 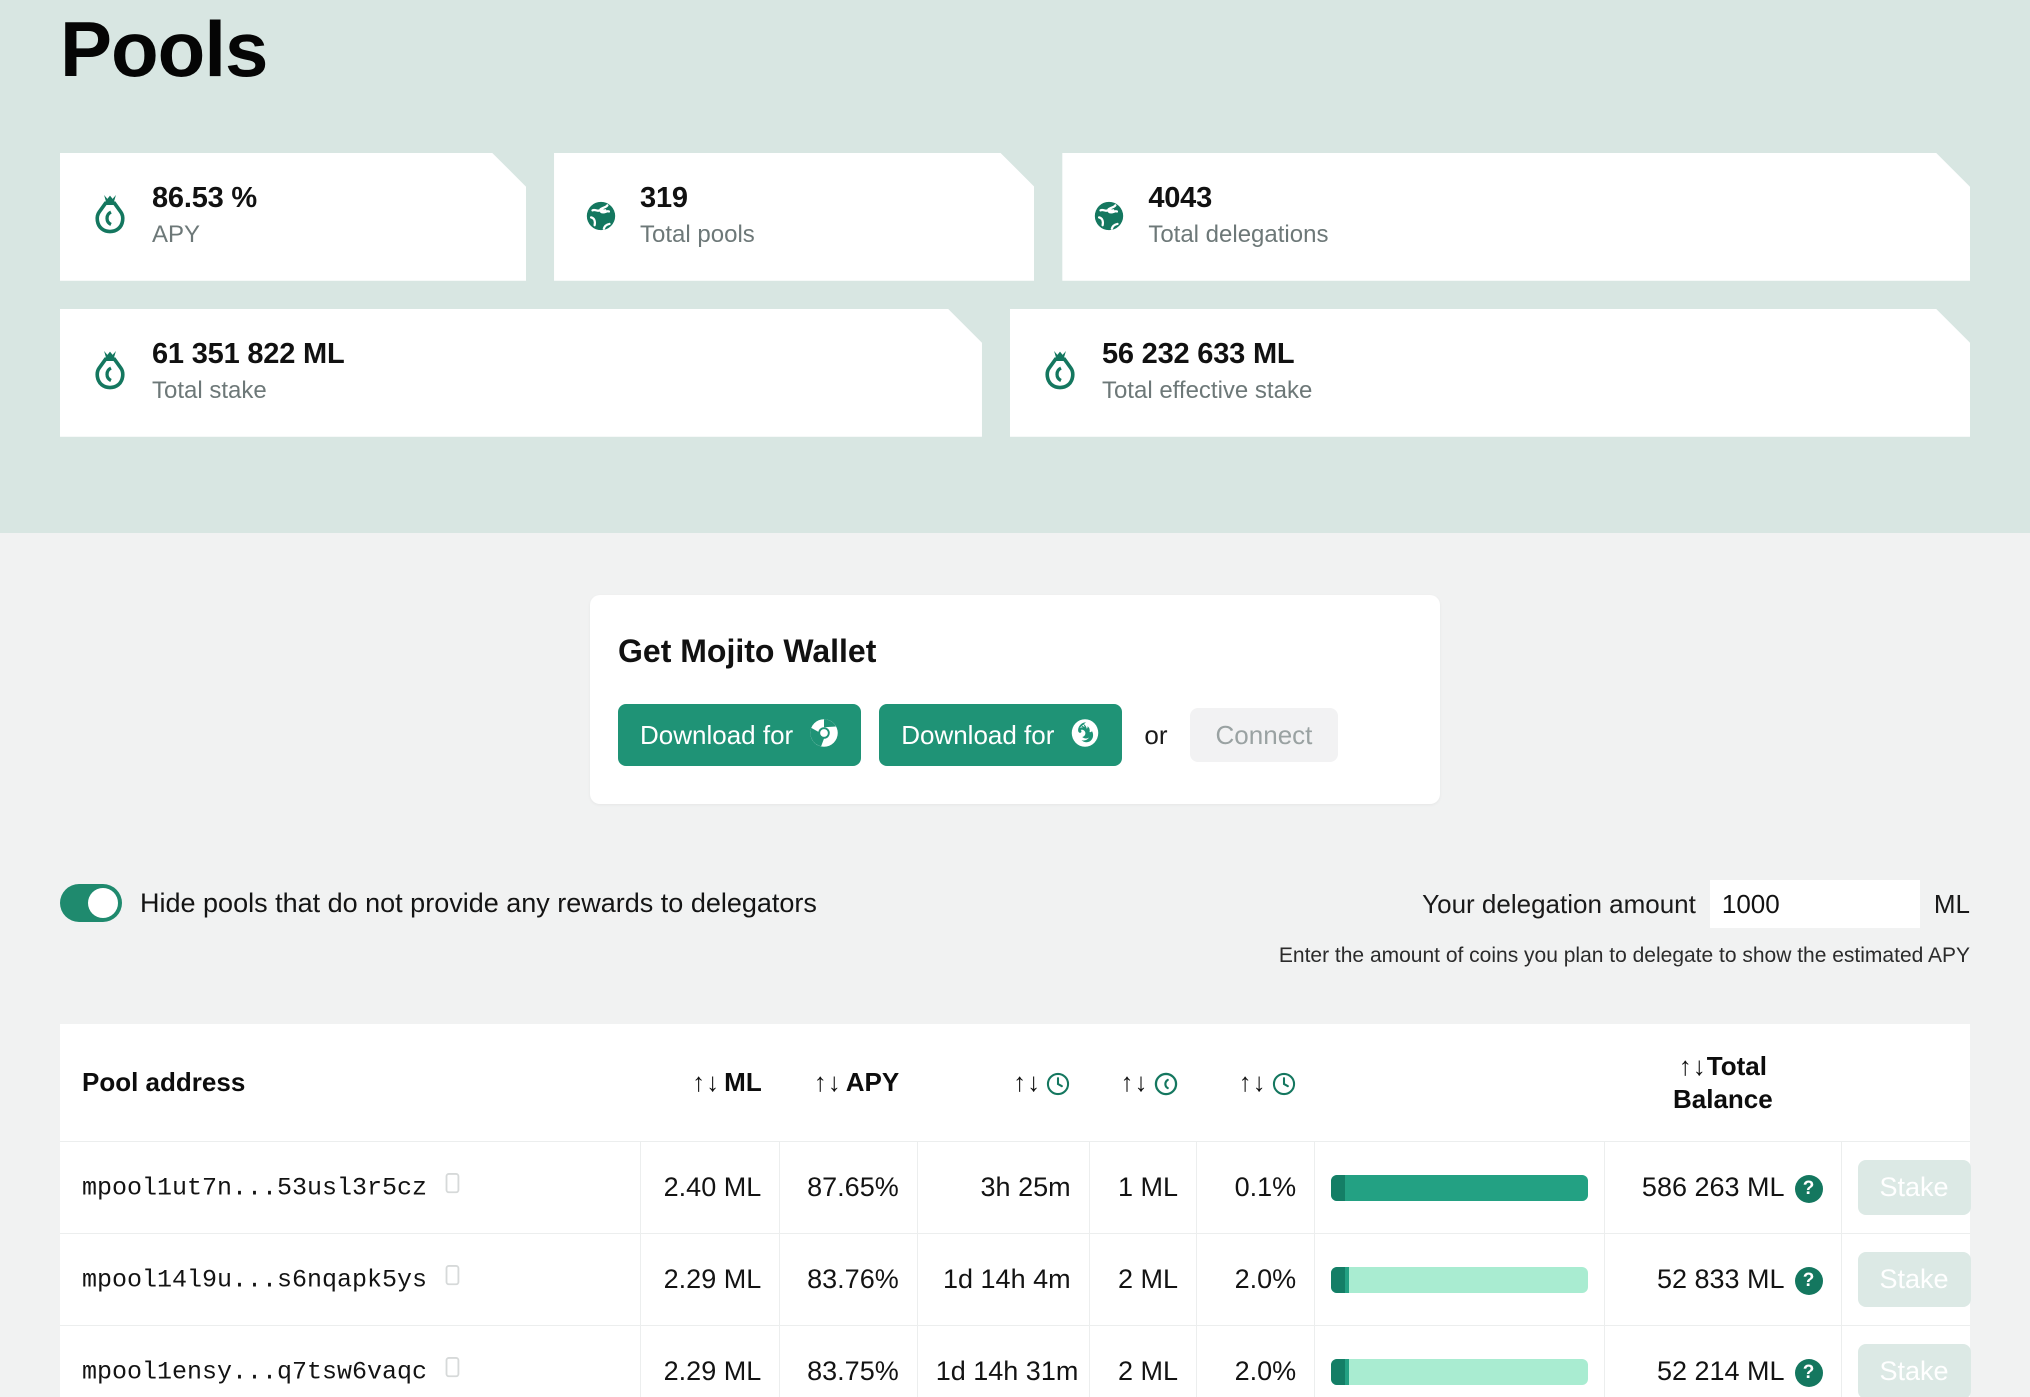 What do you see at coordinates (794, 217) in the screenshot?
I see `stat-card-total-pools: 319 Total pools` at bounding box center [794, 217].